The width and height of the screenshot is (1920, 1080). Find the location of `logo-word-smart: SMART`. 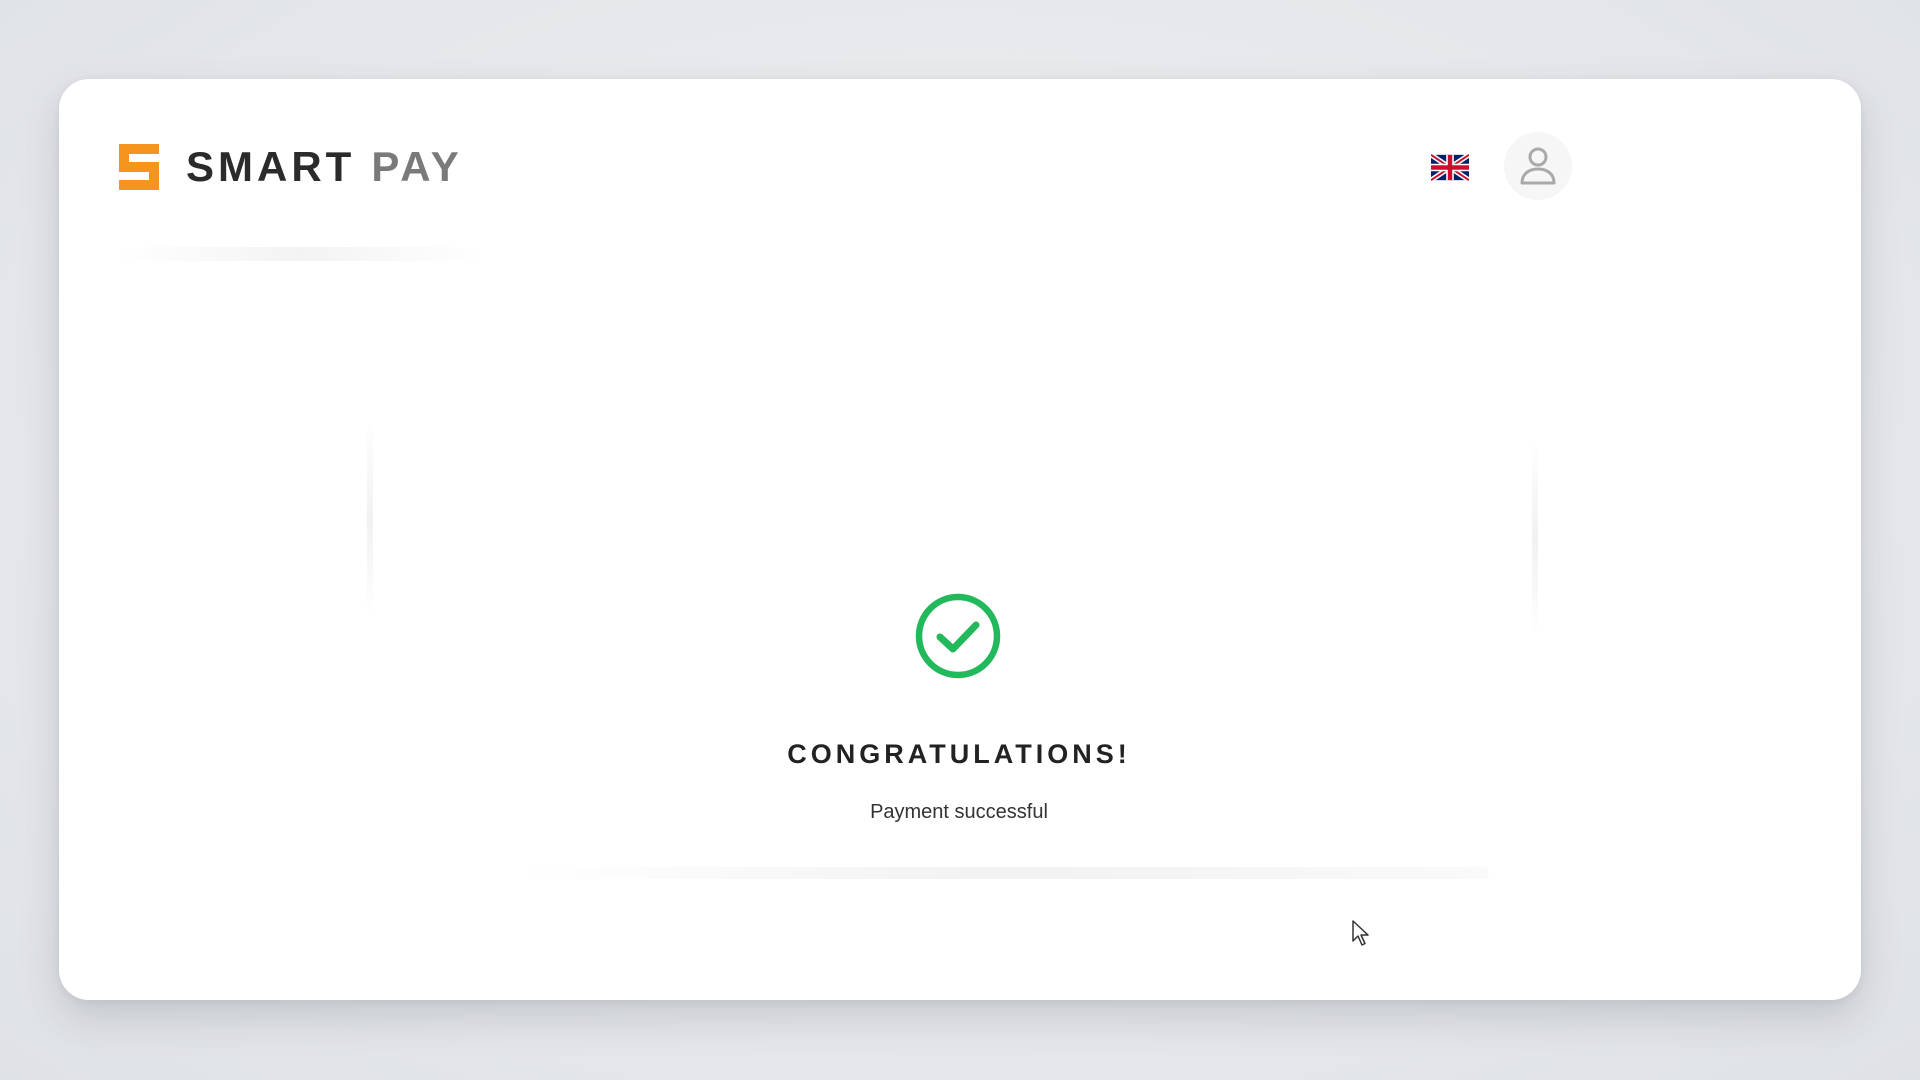

logo-word-smart: SMART is located at coordinates (271, 166).